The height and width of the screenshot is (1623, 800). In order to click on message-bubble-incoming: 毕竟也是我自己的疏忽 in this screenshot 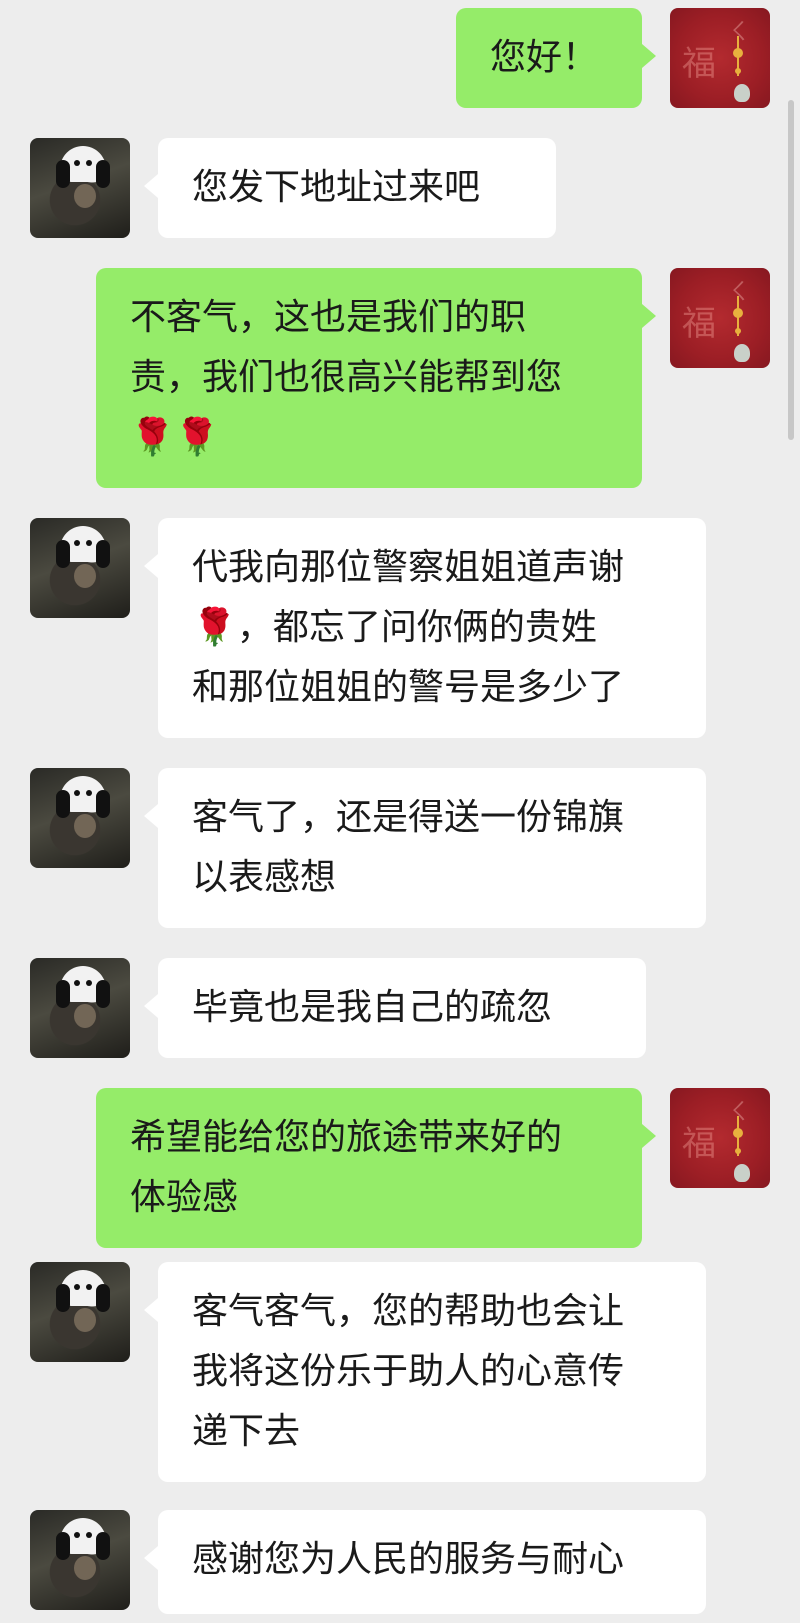, I will do `click(395, 1008)`.